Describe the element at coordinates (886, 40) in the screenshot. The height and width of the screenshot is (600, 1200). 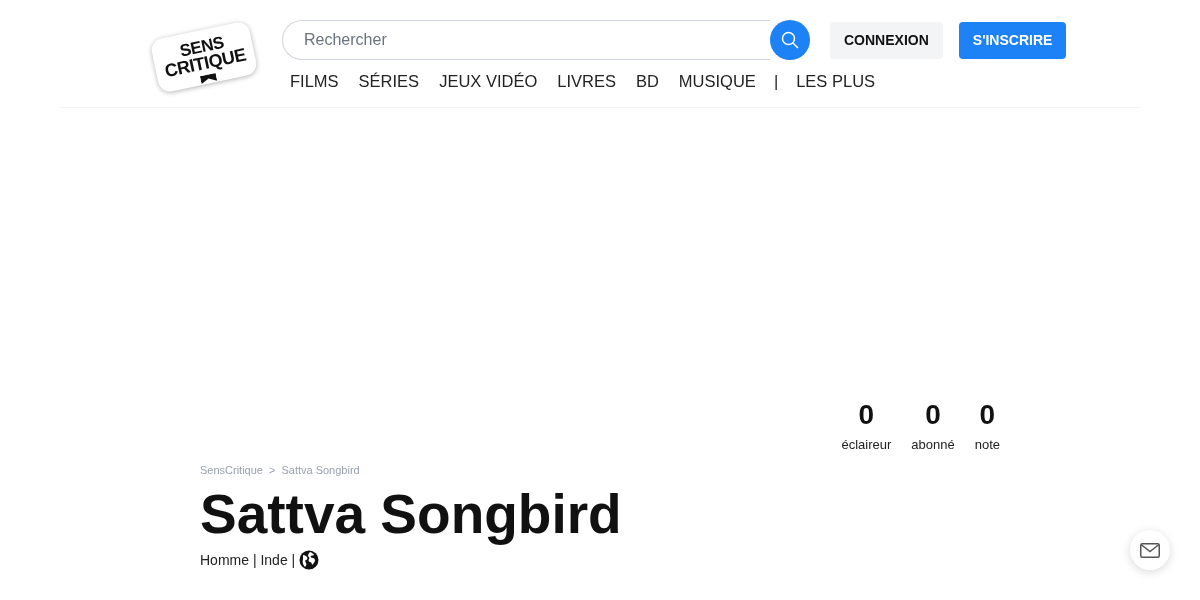
I see `login-button: CONNEXION` at that location.